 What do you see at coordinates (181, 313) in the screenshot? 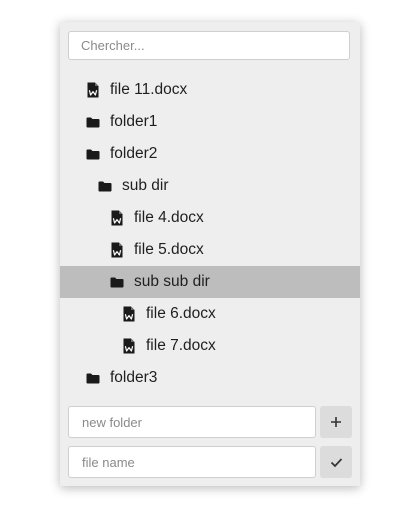
I see `tree-item-label: file 6.docx` at bounding box center [181, 313].